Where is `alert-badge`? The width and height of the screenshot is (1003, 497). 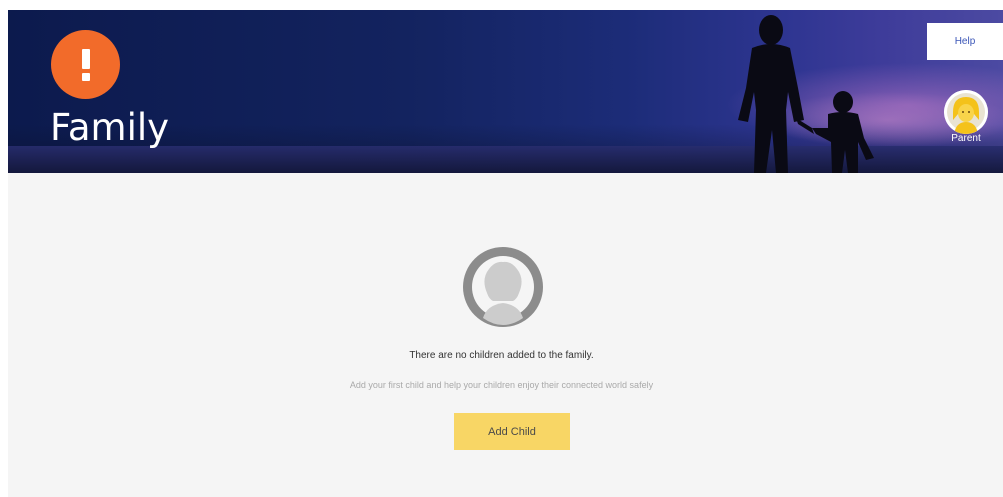 alert-badge is located at coordinates (85, 64).